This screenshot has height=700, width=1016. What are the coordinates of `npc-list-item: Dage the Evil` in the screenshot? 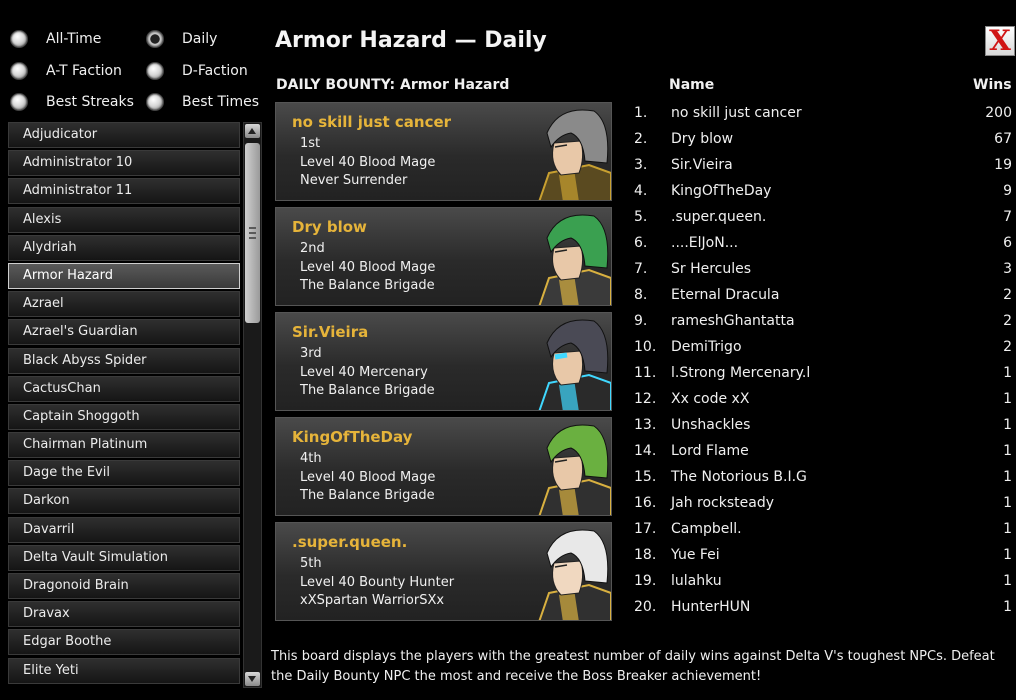 It's located at (124, 473).